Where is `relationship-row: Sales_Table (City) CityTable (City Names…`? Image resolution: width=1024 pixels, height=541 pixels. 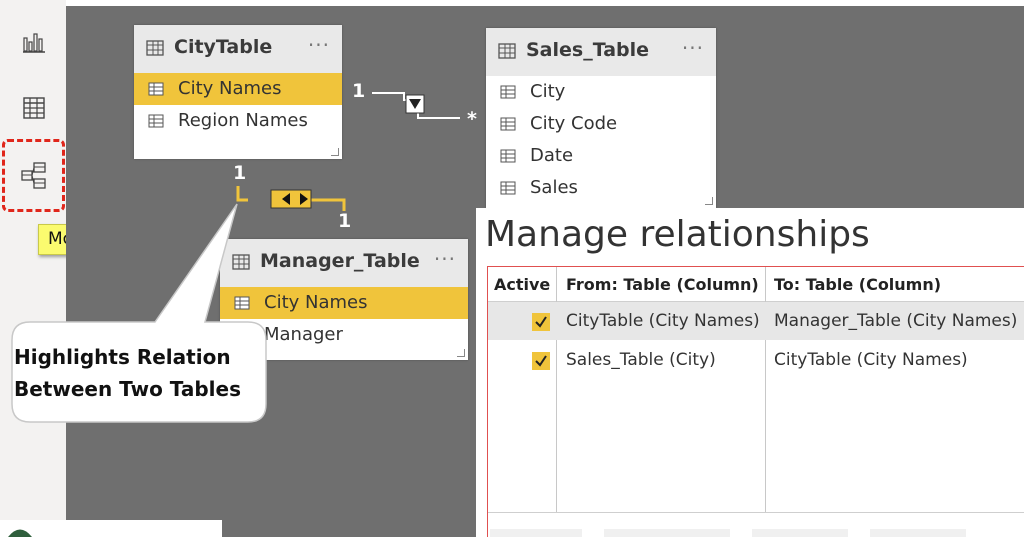 relationship-row: Sales_Table (City) CityTable (City Names… is located at coordinates (756, 360).